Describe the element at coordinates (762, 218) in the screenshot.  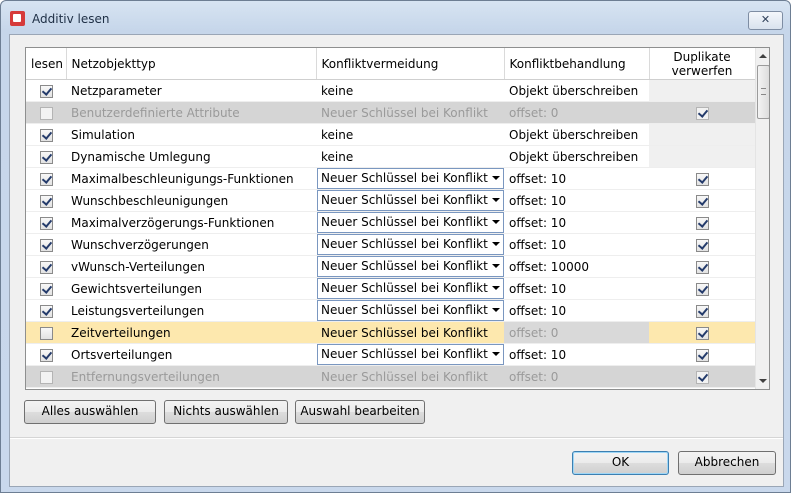
I see `vertical-scrollbar` at that location.